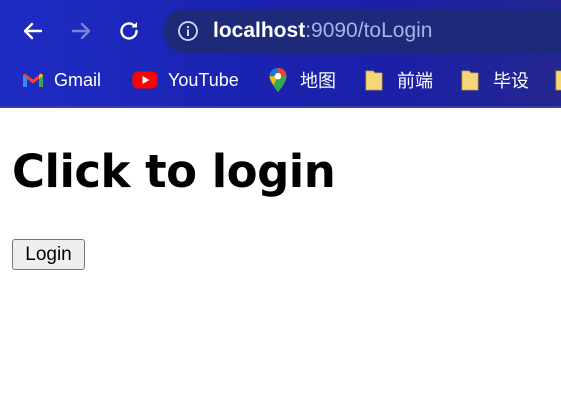 The width and height of the screenshot is (561, 418). I want to click on forward-button, so click(81, 31).